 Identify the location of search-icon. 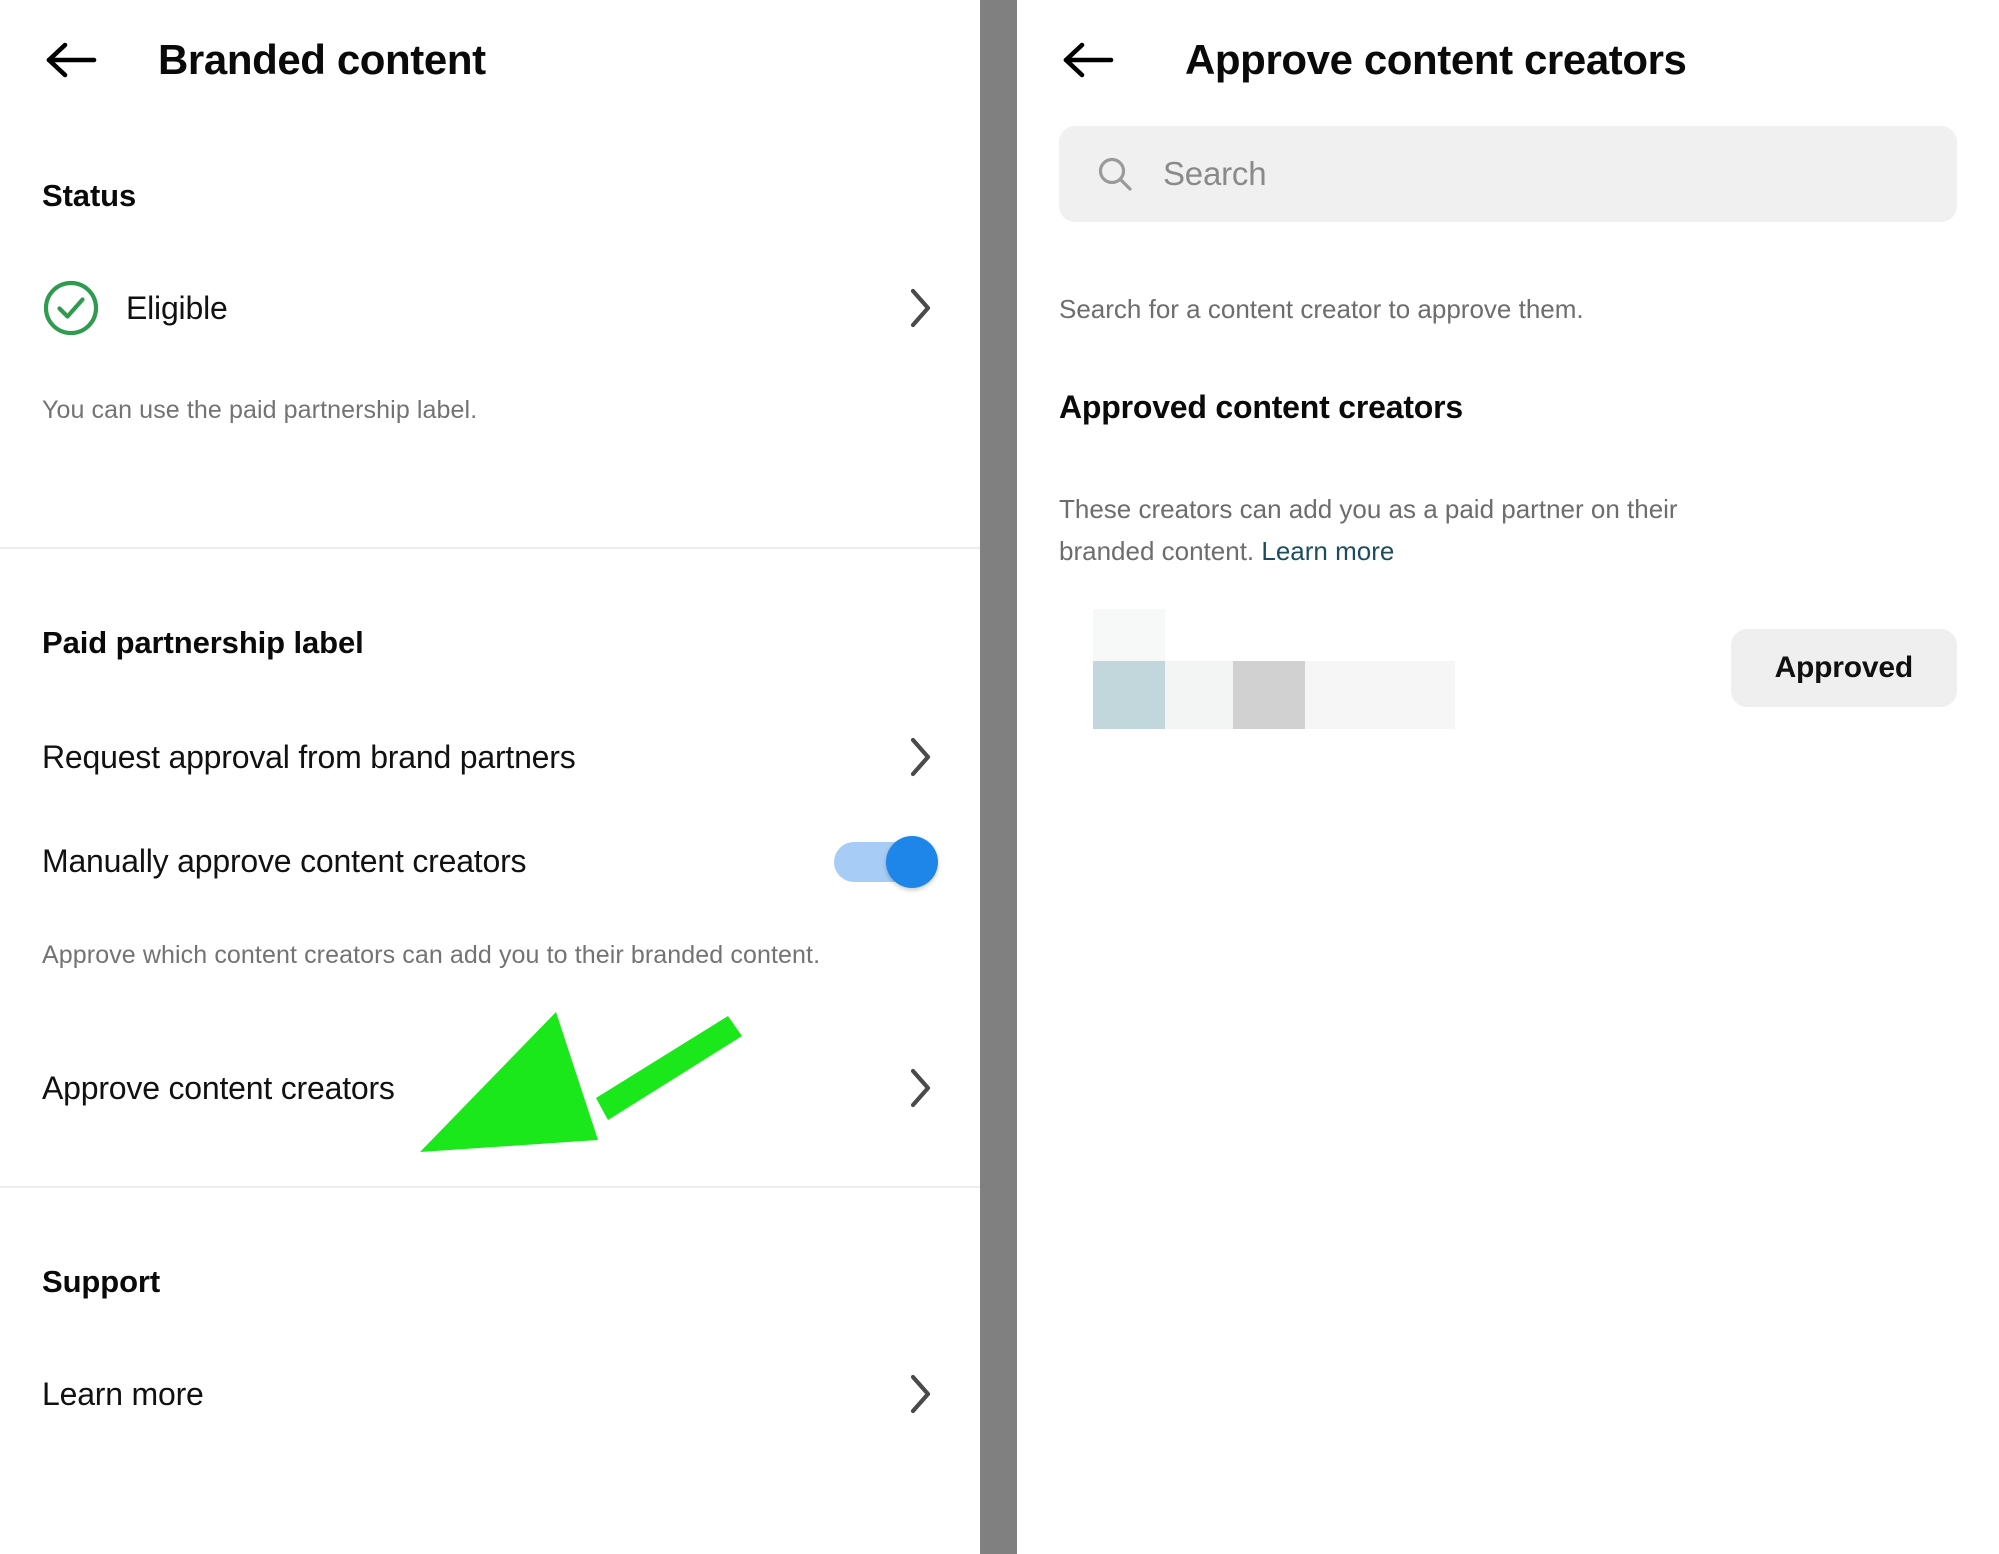
(1115, 174).